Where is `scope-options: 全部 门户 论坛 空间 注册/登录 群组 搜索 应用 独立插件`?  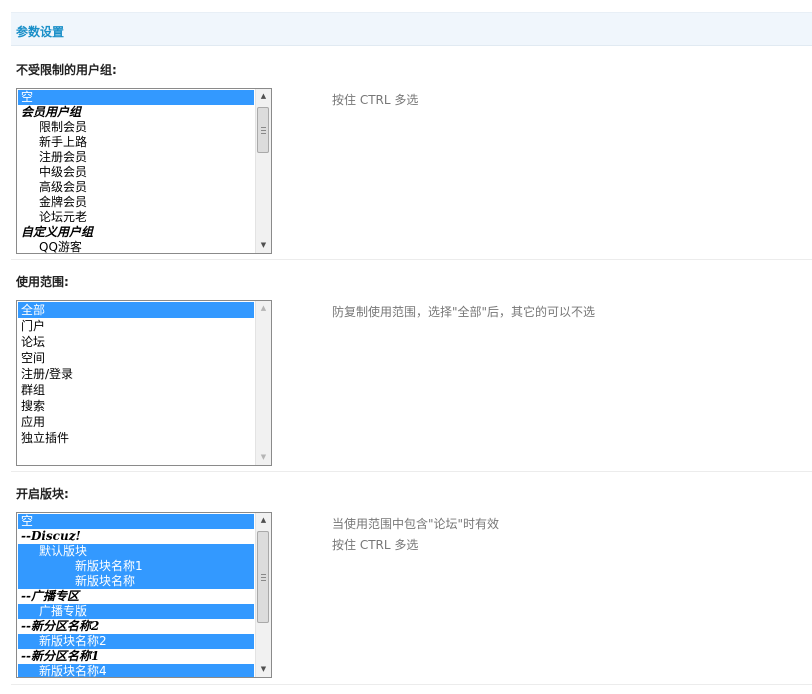
scope-options: 全部 门户 论坛 空间 注册/登录 群组 搜索 应用 独立插件 is located at coordinates (136, 374).